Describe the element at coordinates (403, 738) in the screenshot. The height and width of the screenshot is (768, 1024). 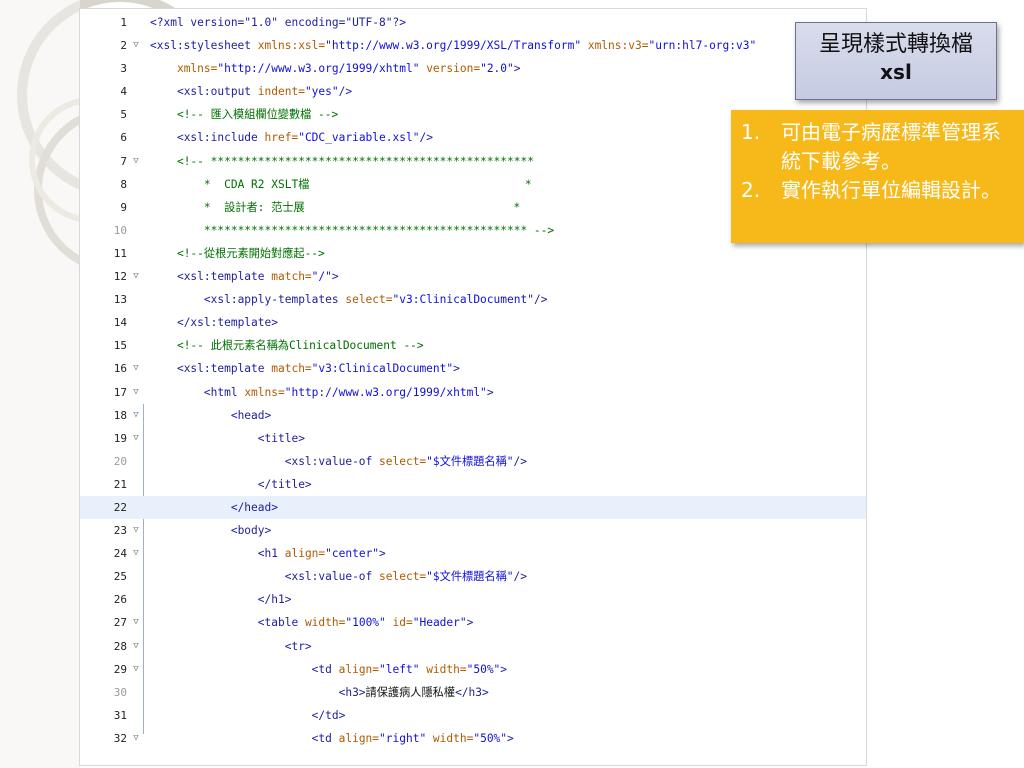
I see `code-value: "right"` at that location.